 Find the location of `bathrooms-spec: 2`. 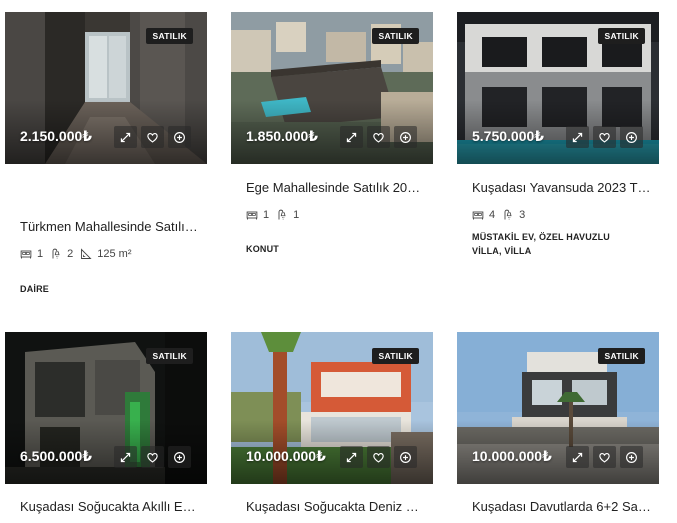

bathrooms-spec: 2 is located at coordinates (61, 254).